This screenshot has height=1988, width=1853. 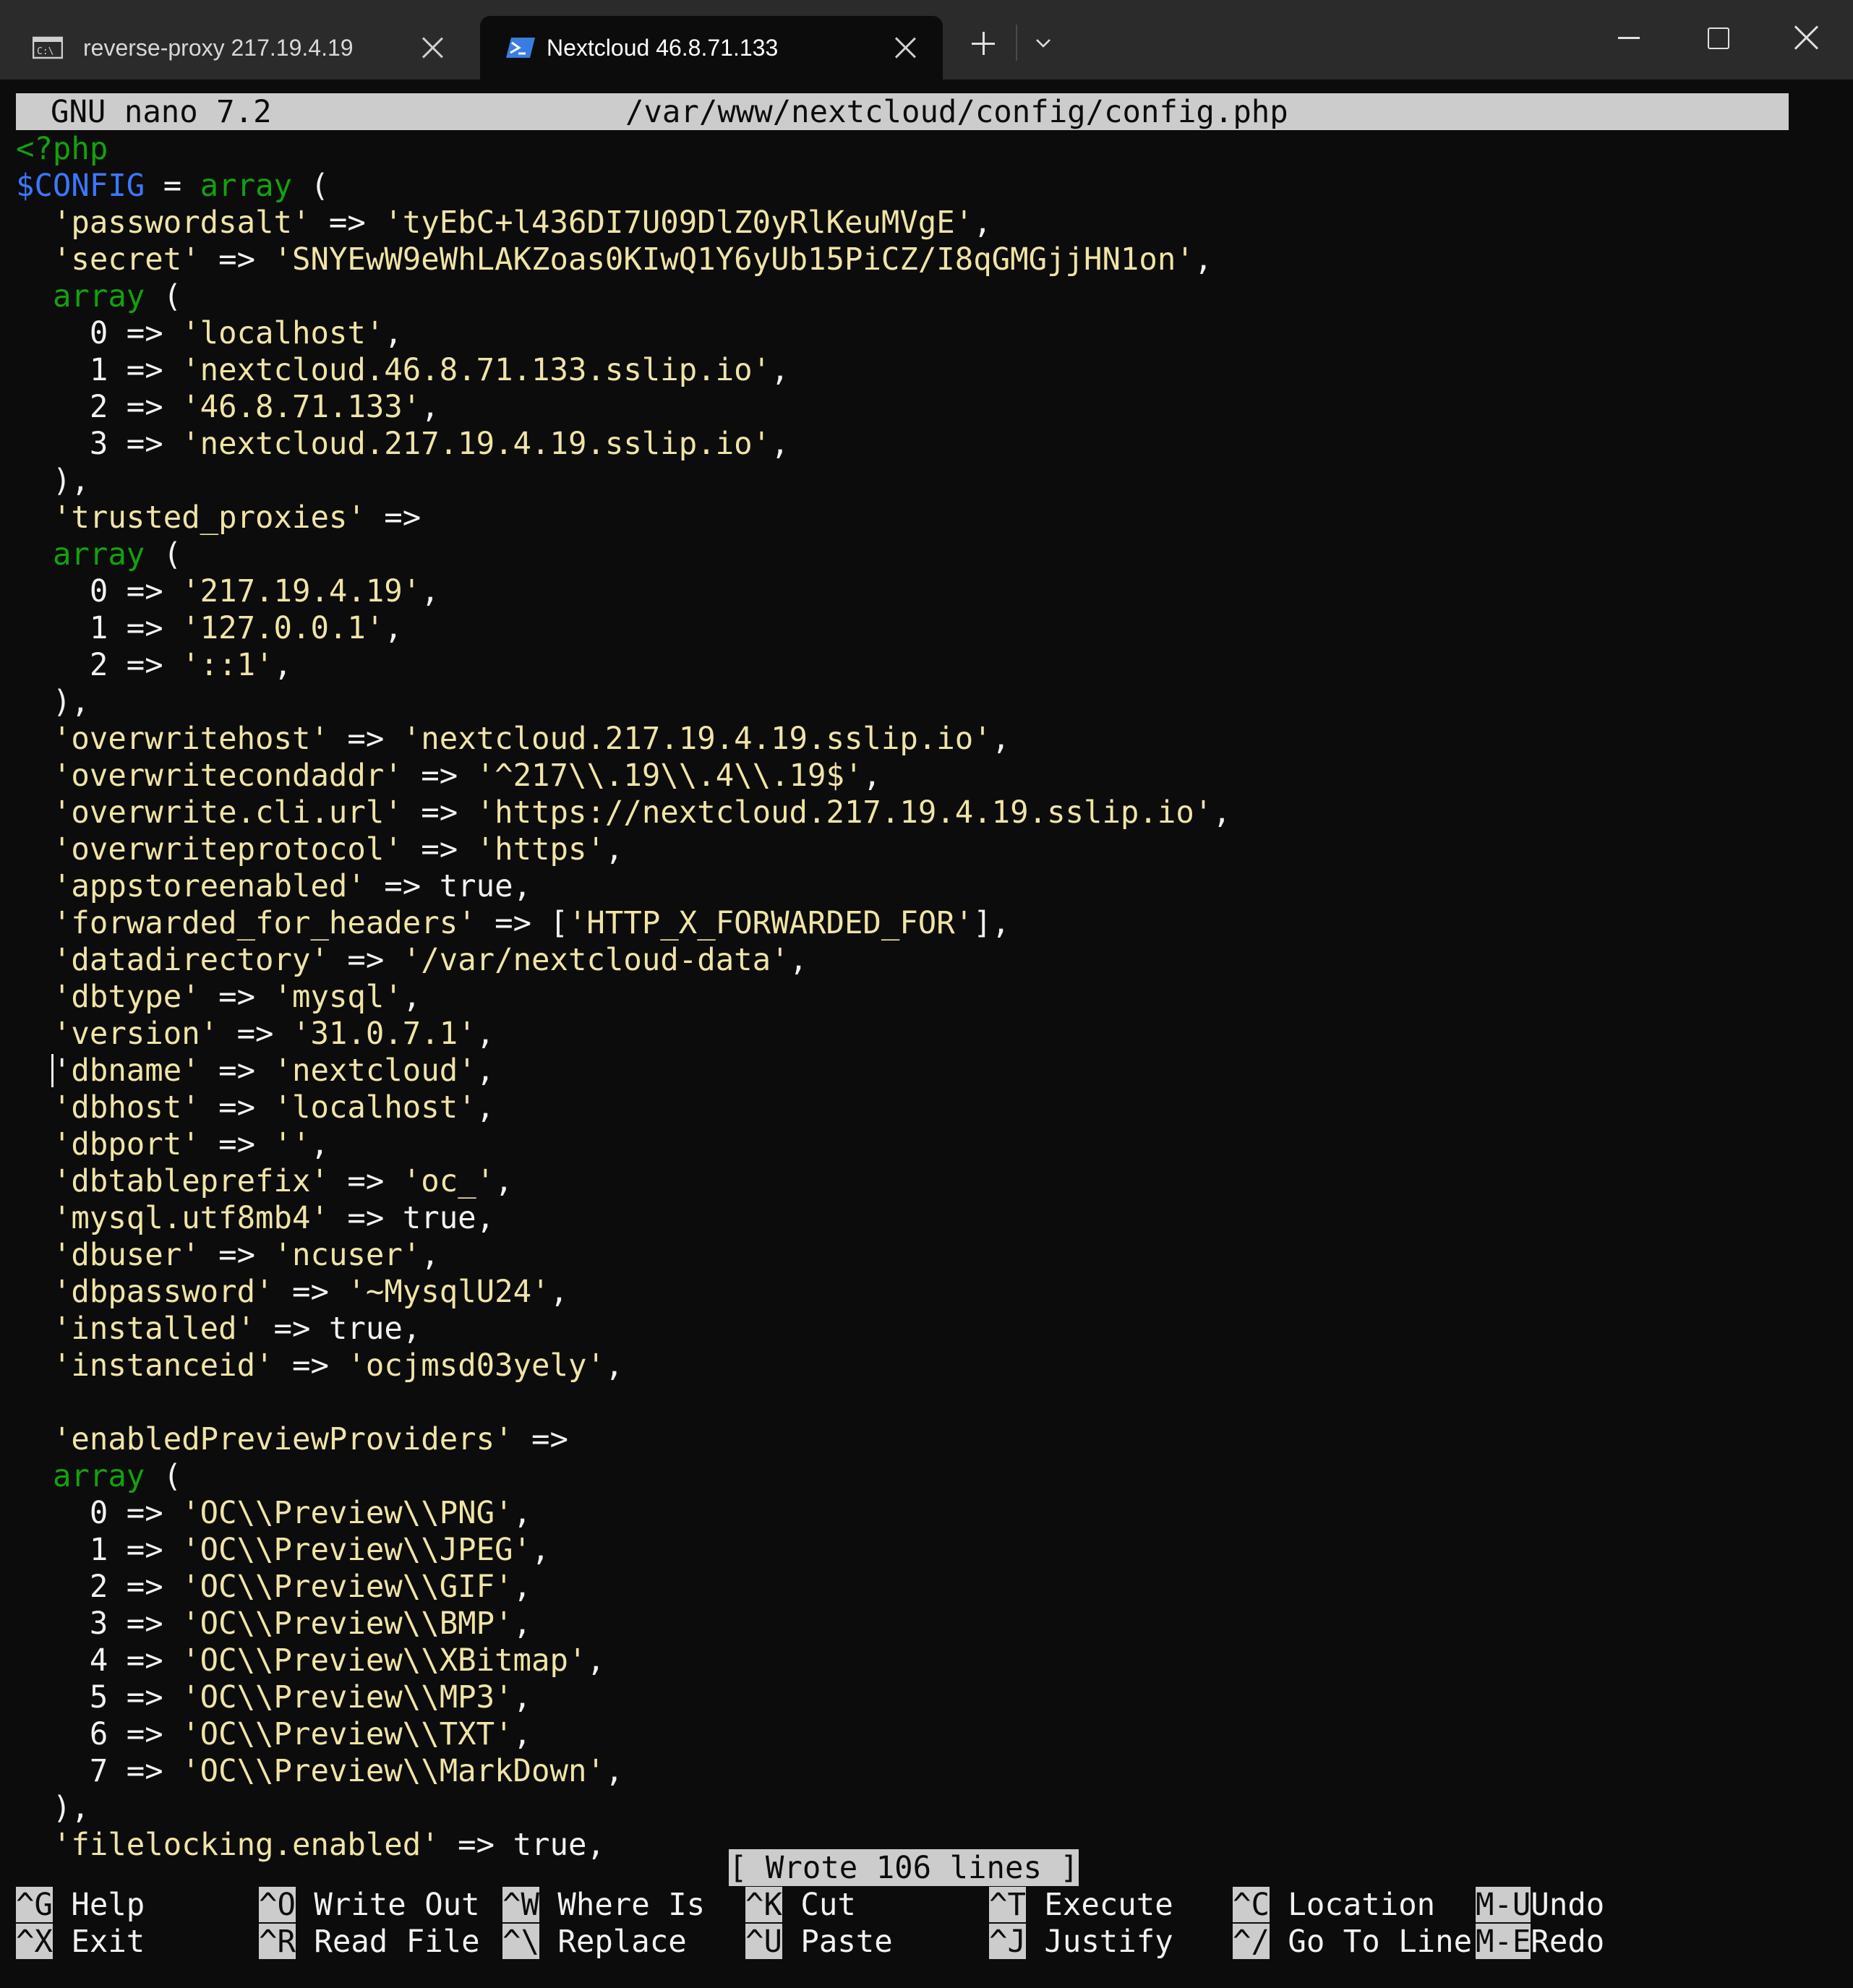 What do you see at coordinates (623, 627) in the screenshot?
I see `code-line: 1 => '127.0.0.1',` at bounding box center [623, 627].